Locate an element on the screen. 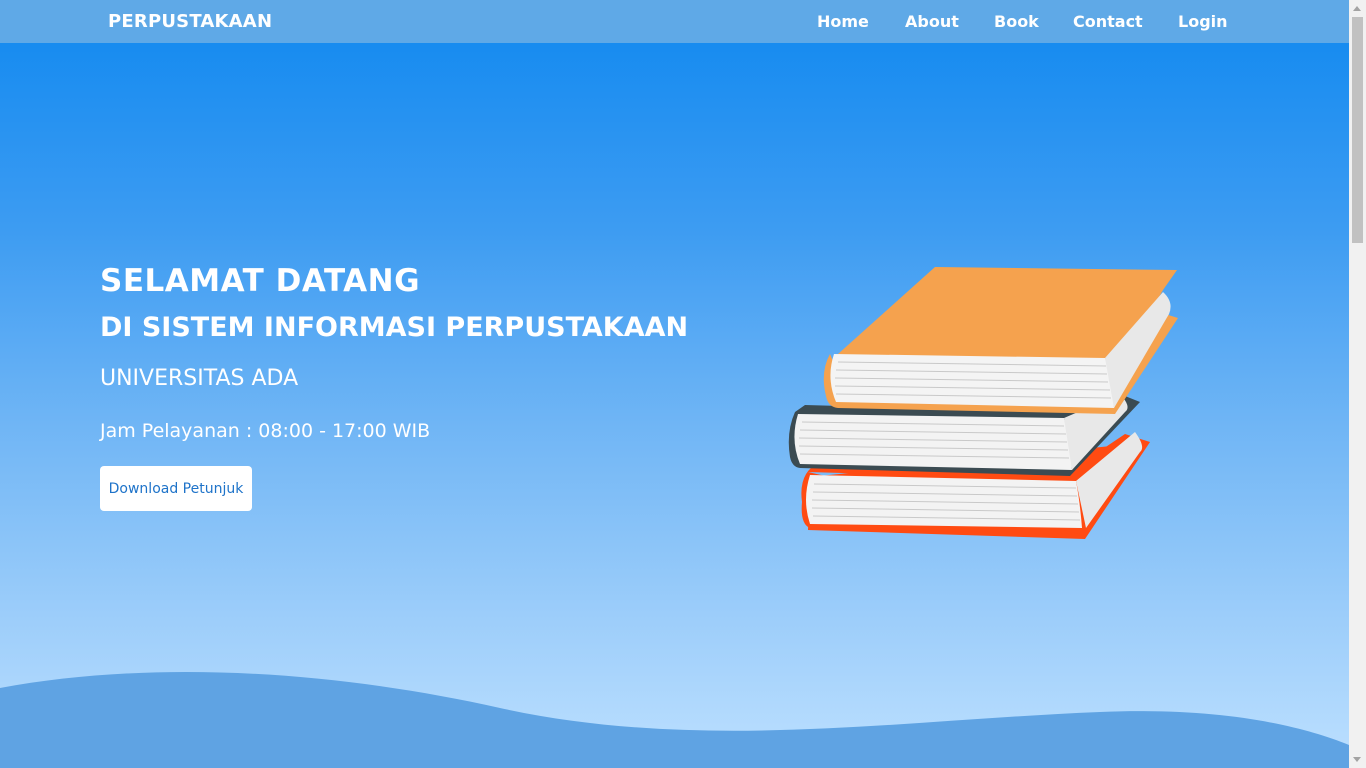 The height and width of the screenshot is (768, 1366). nav-links: Home About Book Contact Login is located at coordinates (674, 23).